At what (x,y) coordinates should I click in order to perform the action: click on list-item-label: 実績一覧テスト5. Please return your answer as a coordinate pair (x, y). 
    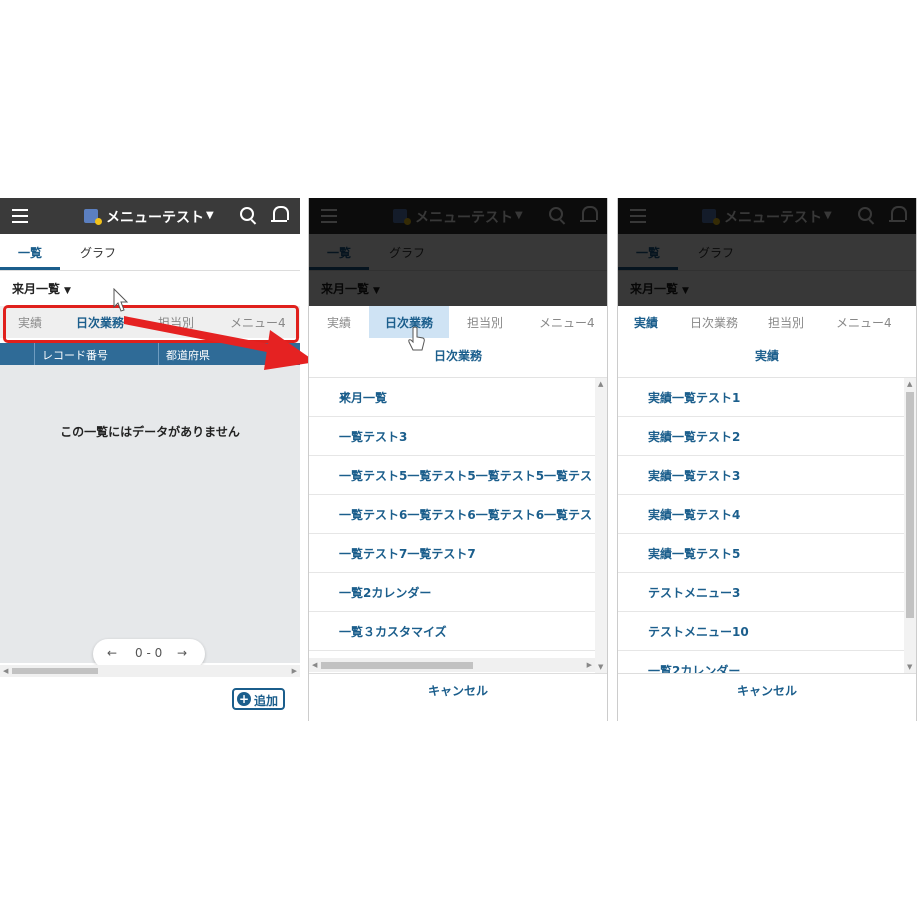
    Looking at the image, I should click on (694, 554).